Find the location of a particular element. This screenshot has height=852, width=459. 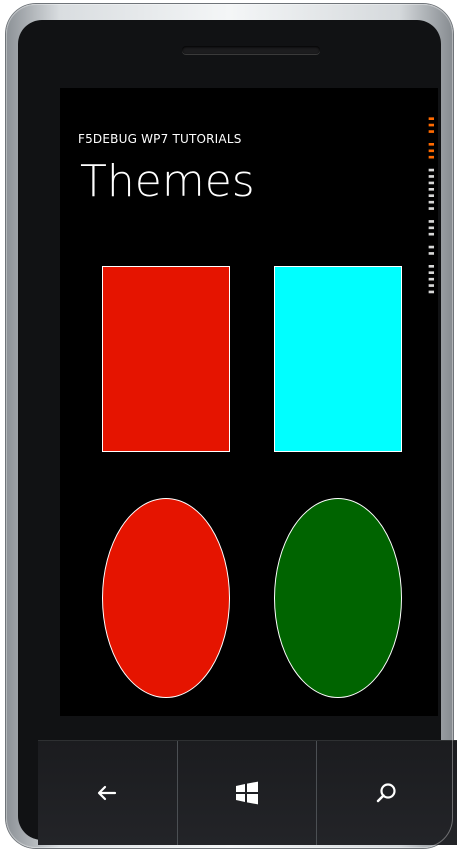

search-icon is located at coordinates (387, 793).